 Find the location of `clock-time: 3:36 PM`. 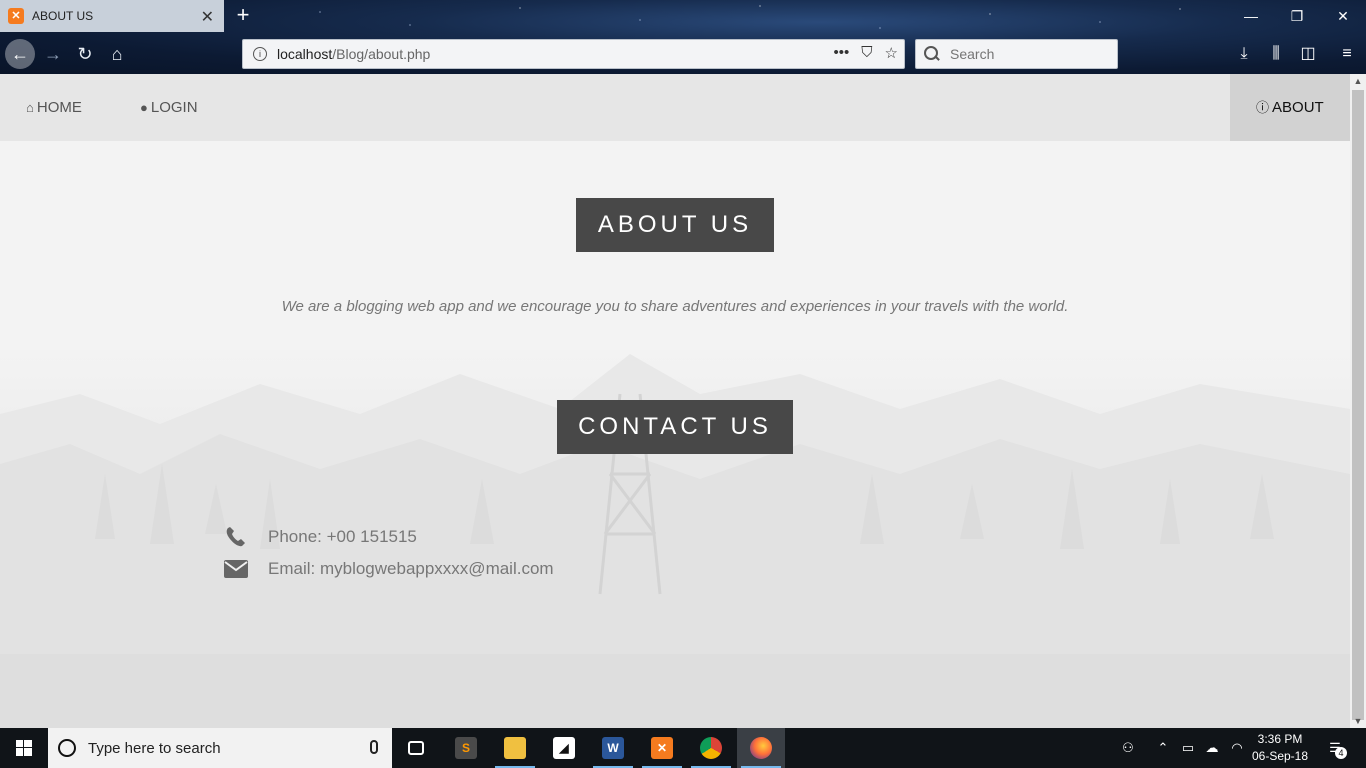

clock-time: 3:36 PM is located at coordinates (1280, 739).